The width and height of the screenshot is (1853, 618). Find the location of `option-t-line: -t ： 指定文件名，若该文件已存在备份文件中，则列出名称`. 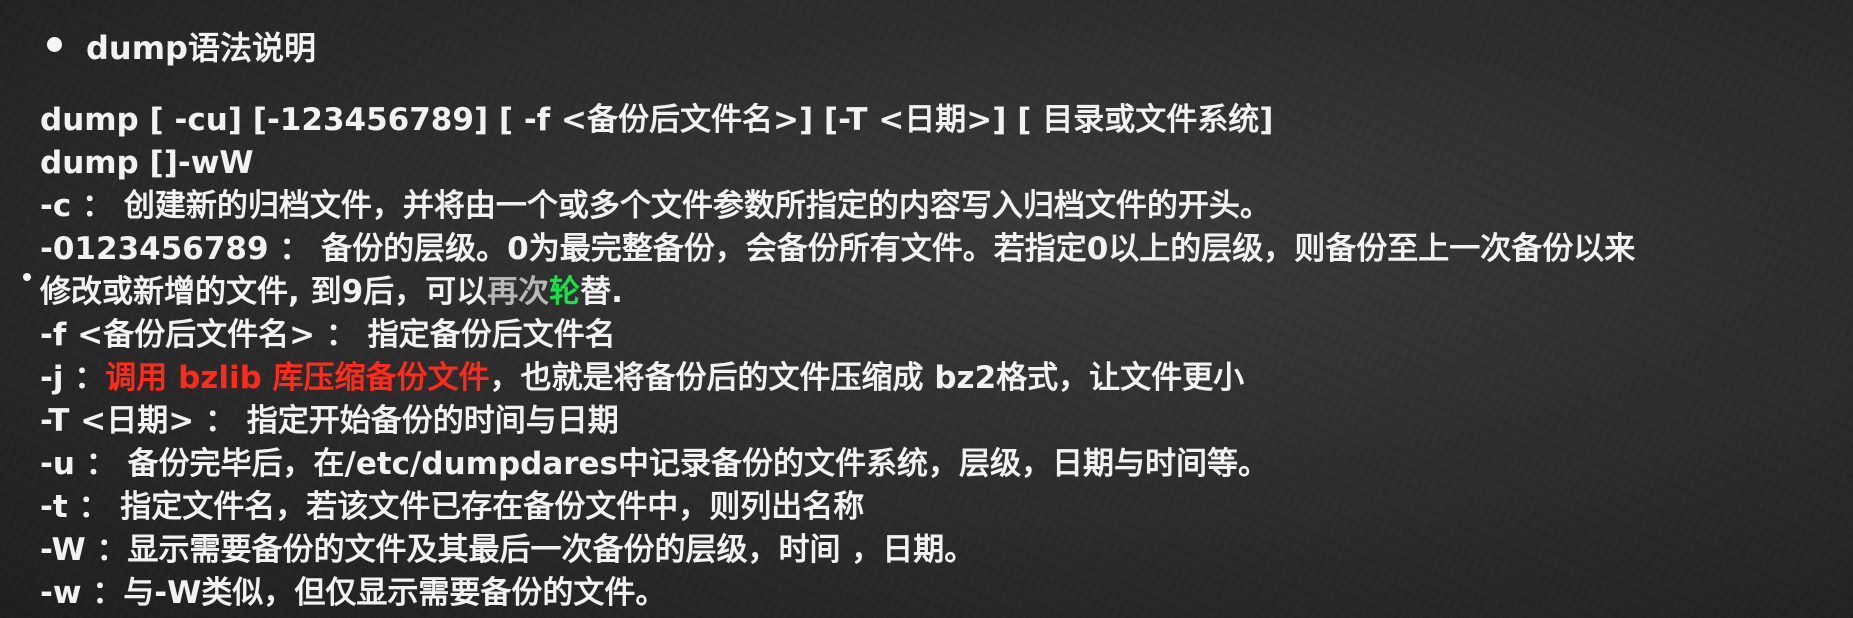

option-t-line: -t ： 指定文件名，若该文件已存在备份文件中，则列出名称 is located at coordinates (452, 507).